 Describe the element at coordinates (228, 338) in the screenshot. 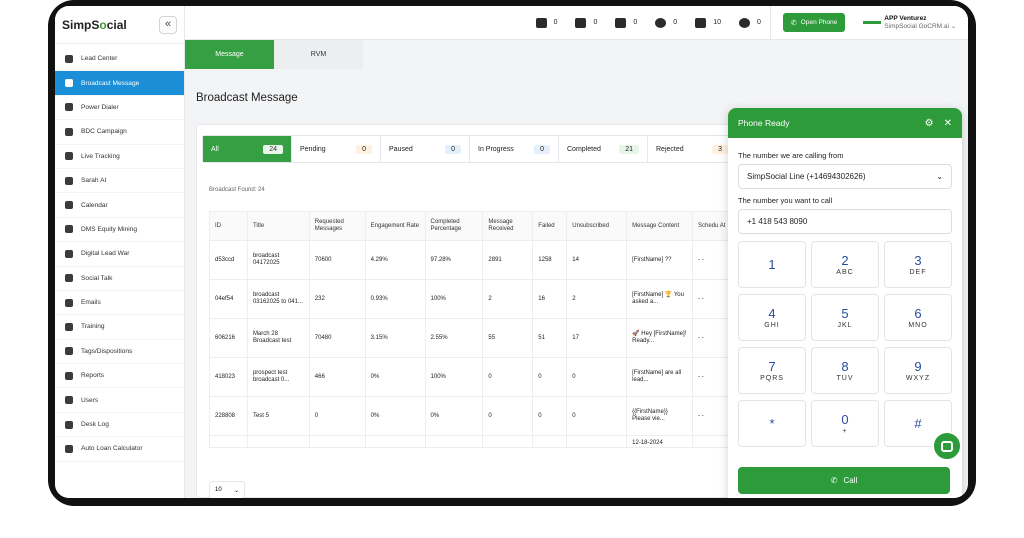

I see `table-cell: 606216` at that location.